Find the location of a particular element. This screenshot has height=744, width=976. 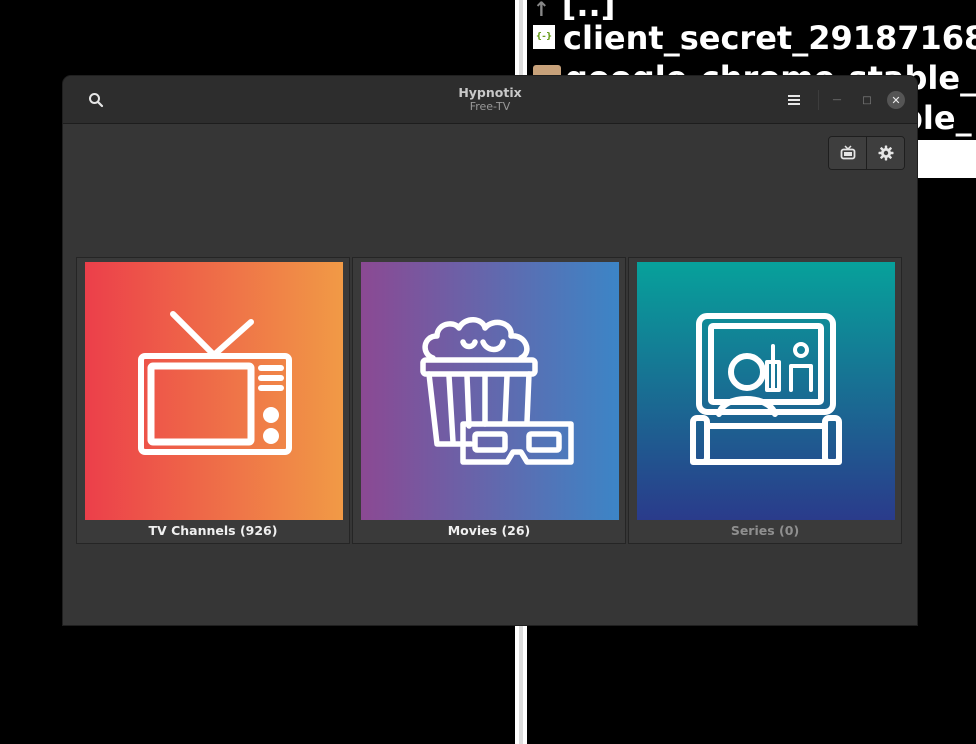

background-highlight is located at coordinates (946, 159).